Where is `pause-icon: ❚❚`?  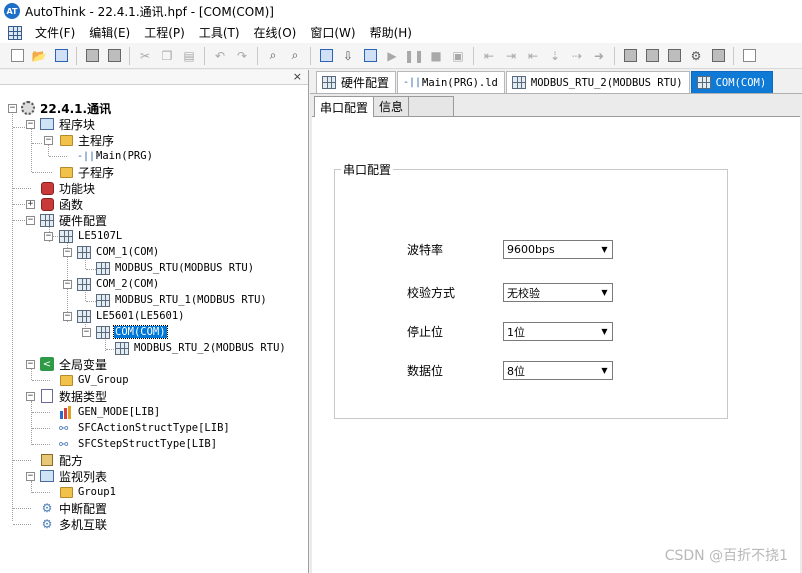
pause-icon: ❚❚ is located at coordinates (414, 56).